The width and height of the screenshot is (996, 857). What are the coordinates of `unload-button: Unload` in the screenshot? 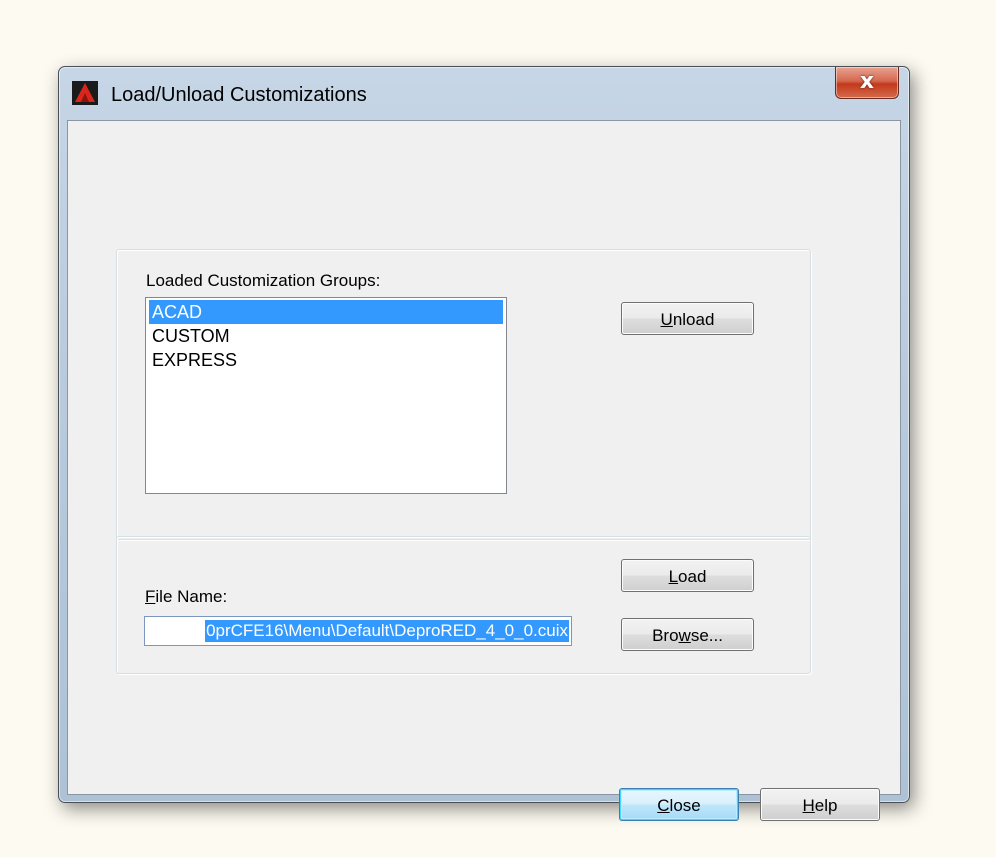 It's located at (687, 318).